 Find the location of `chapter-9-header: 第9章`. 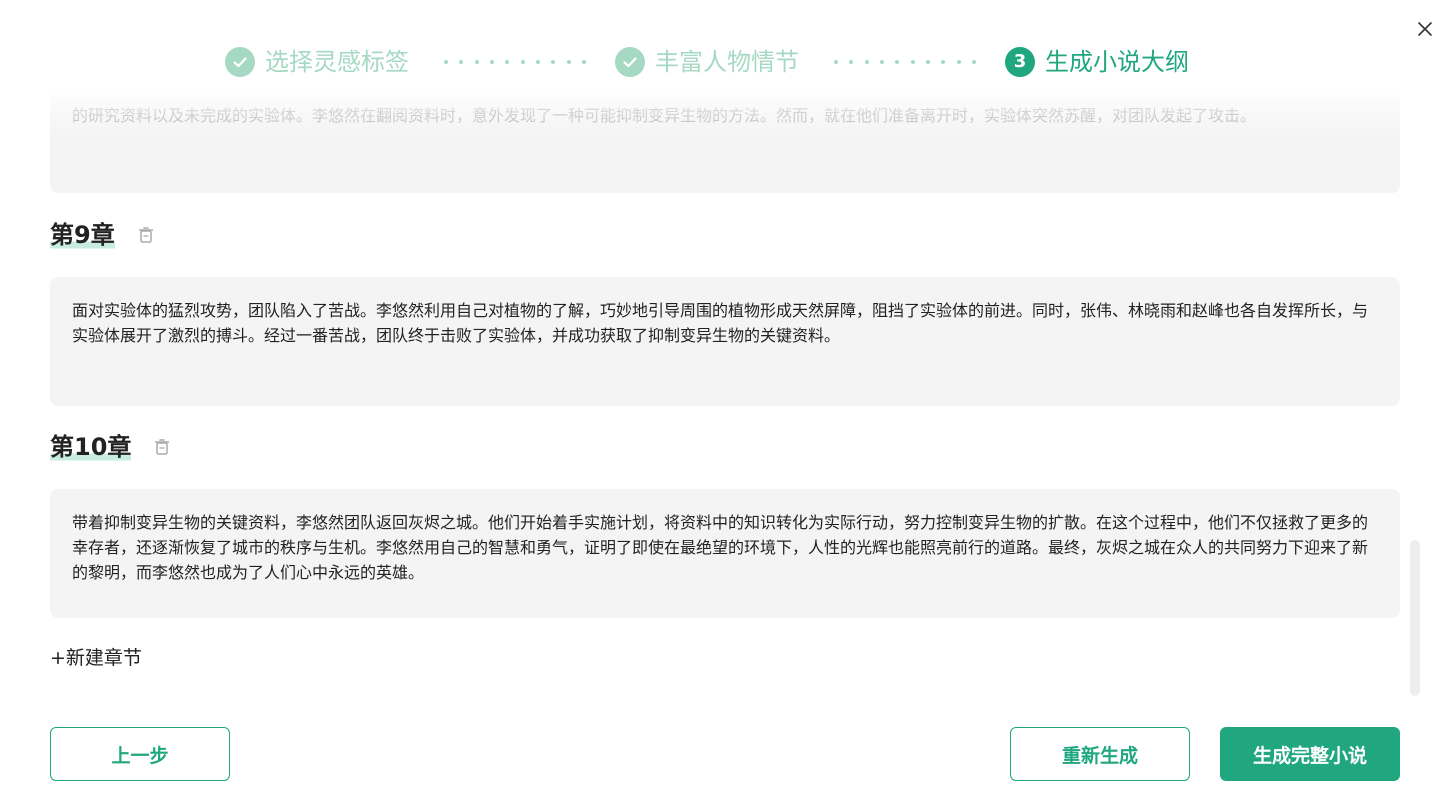

chapter-9-header: 第9章 is located at coordinates (102, 235).